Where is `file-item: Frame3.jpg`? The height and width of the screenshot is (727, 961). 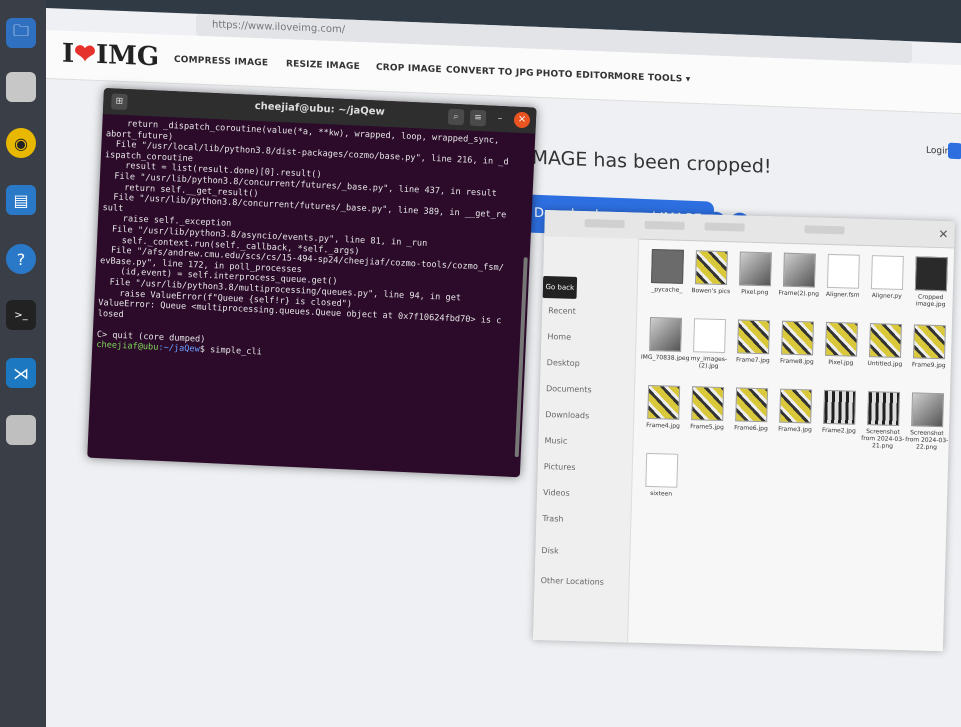
file-item: Frame3.jpg is located at coordinates (795, 411).